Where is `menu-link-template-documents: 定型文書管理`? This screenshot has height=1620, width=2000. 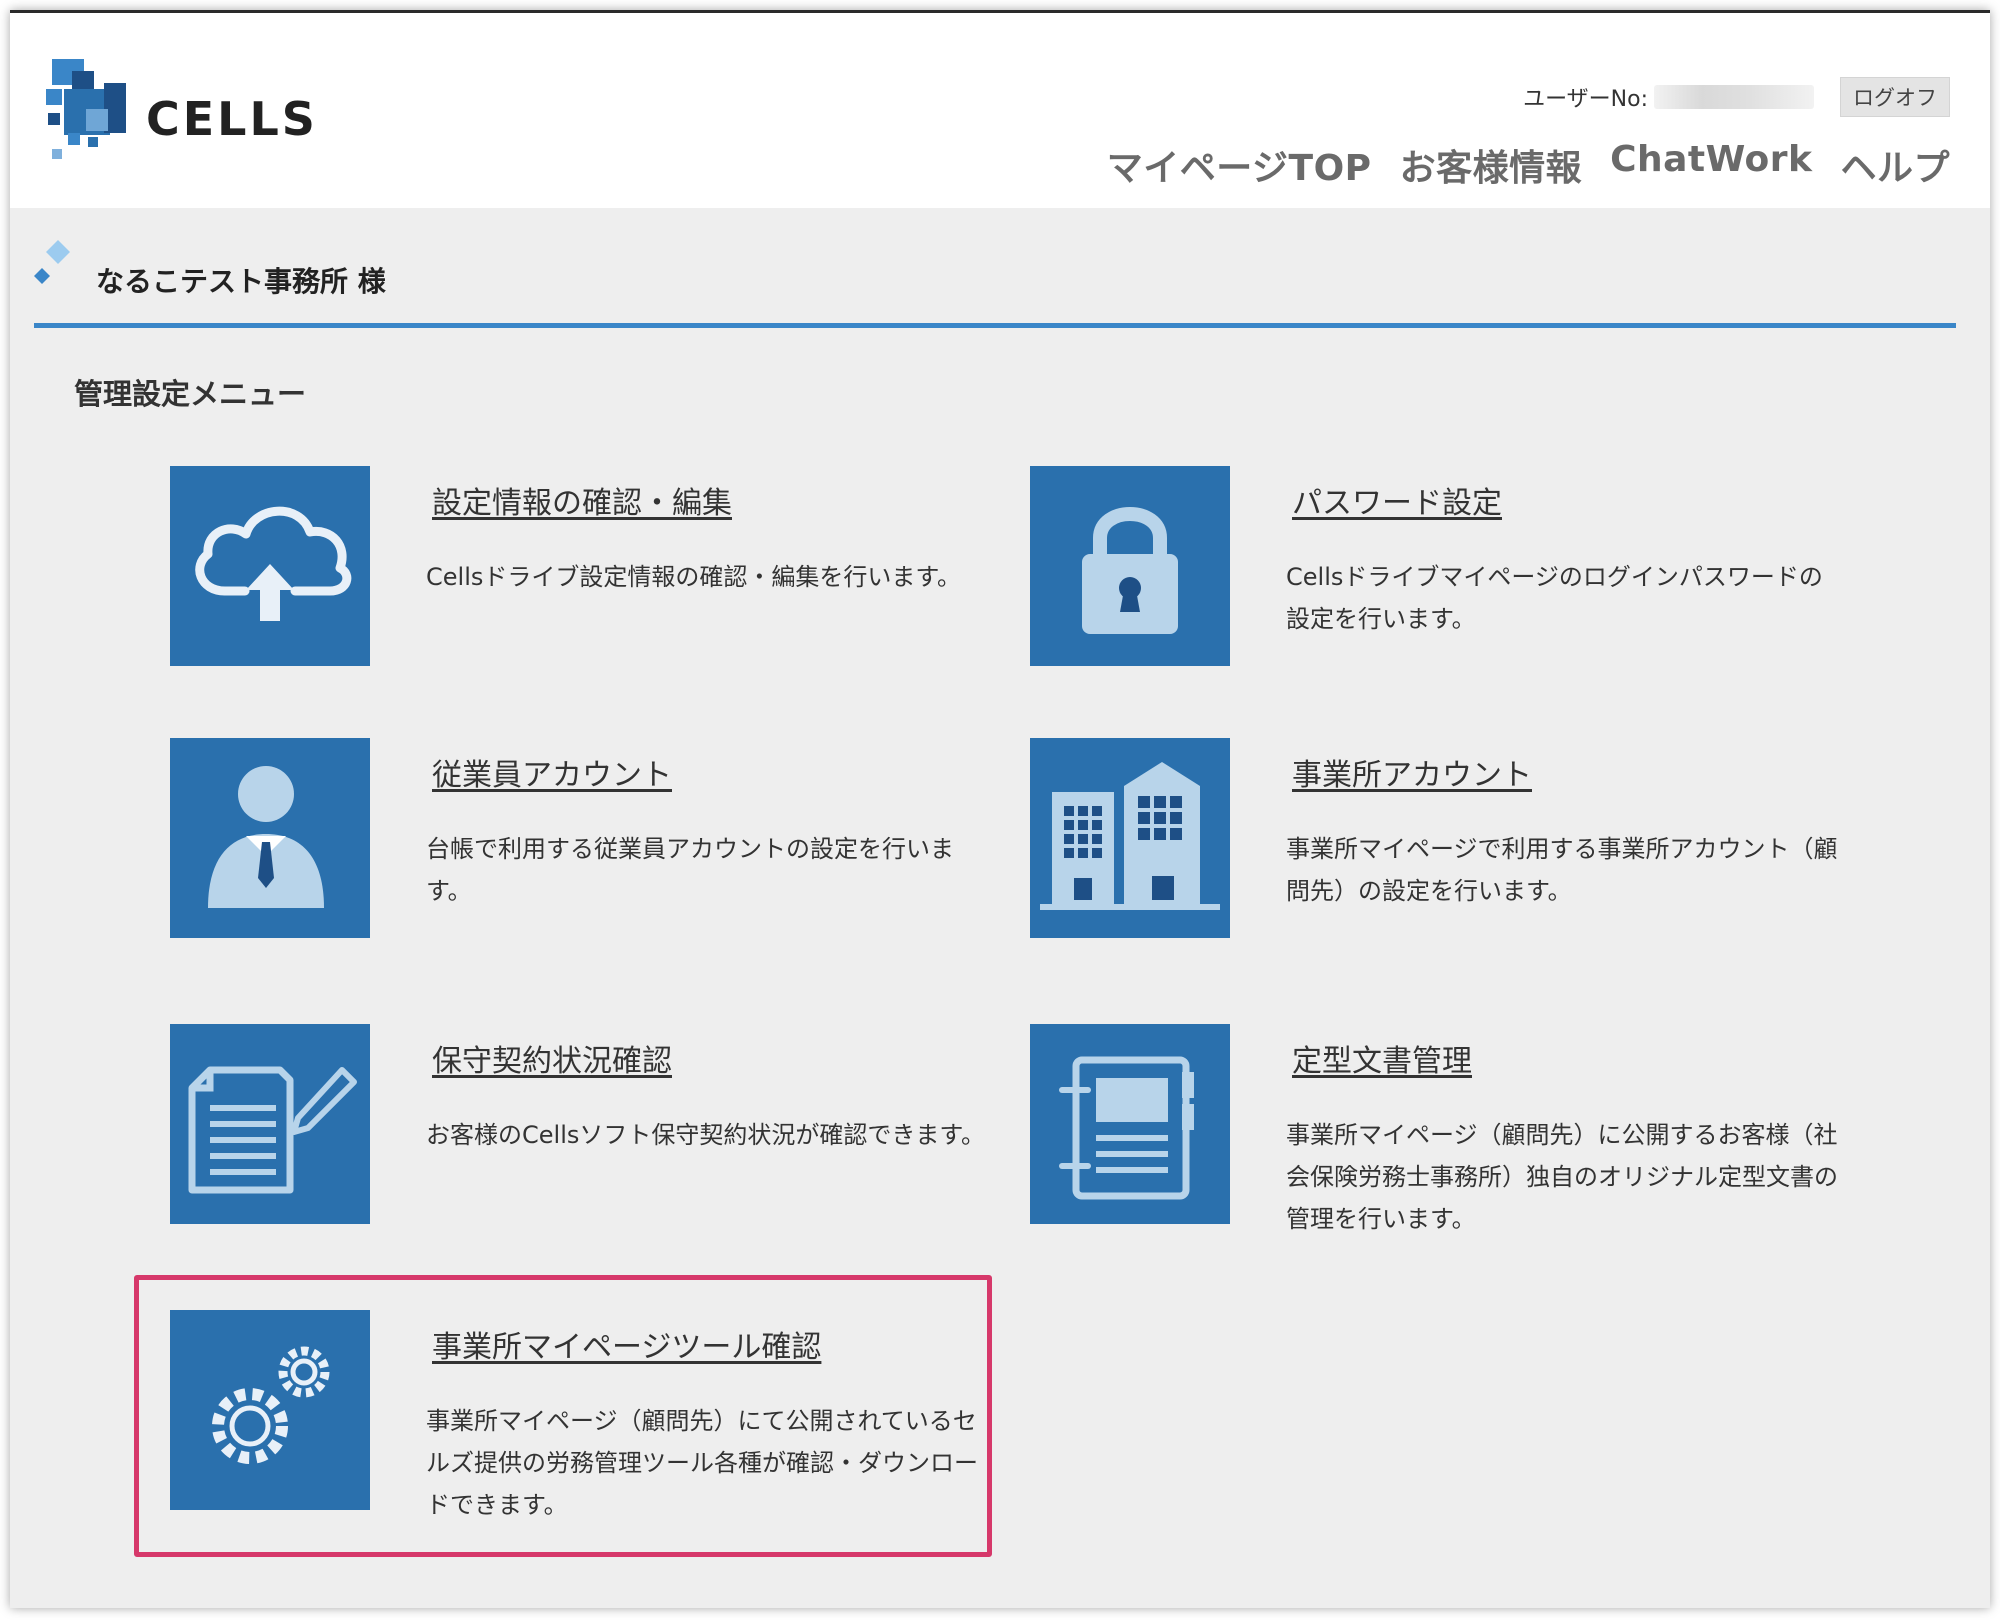
menu-link-template-documents: 定型文書管理 is located at coordinates (1382, 1058).